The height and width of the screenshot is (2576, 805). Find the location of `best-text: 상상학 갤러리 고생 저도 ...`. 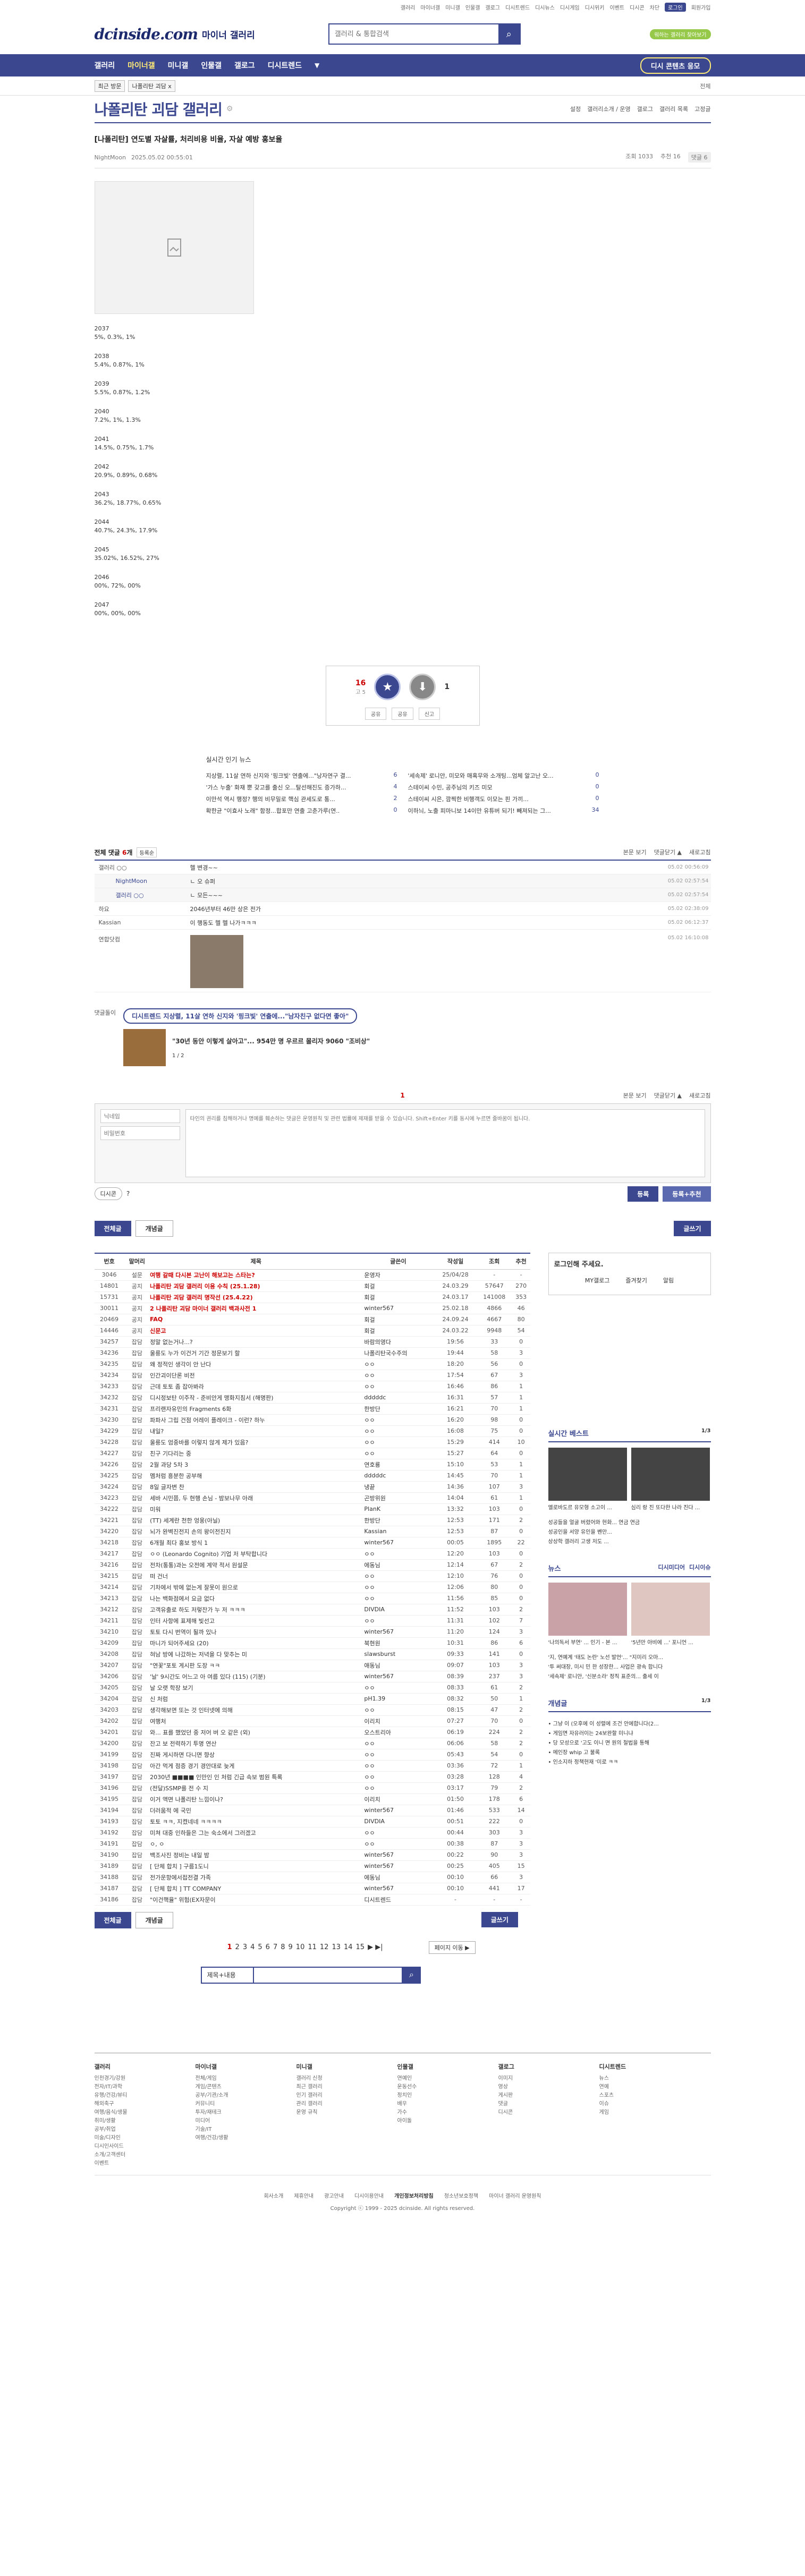

best-text: 상상학 갤러리 고생 저도 ... is located at coordinates (629, 1542).